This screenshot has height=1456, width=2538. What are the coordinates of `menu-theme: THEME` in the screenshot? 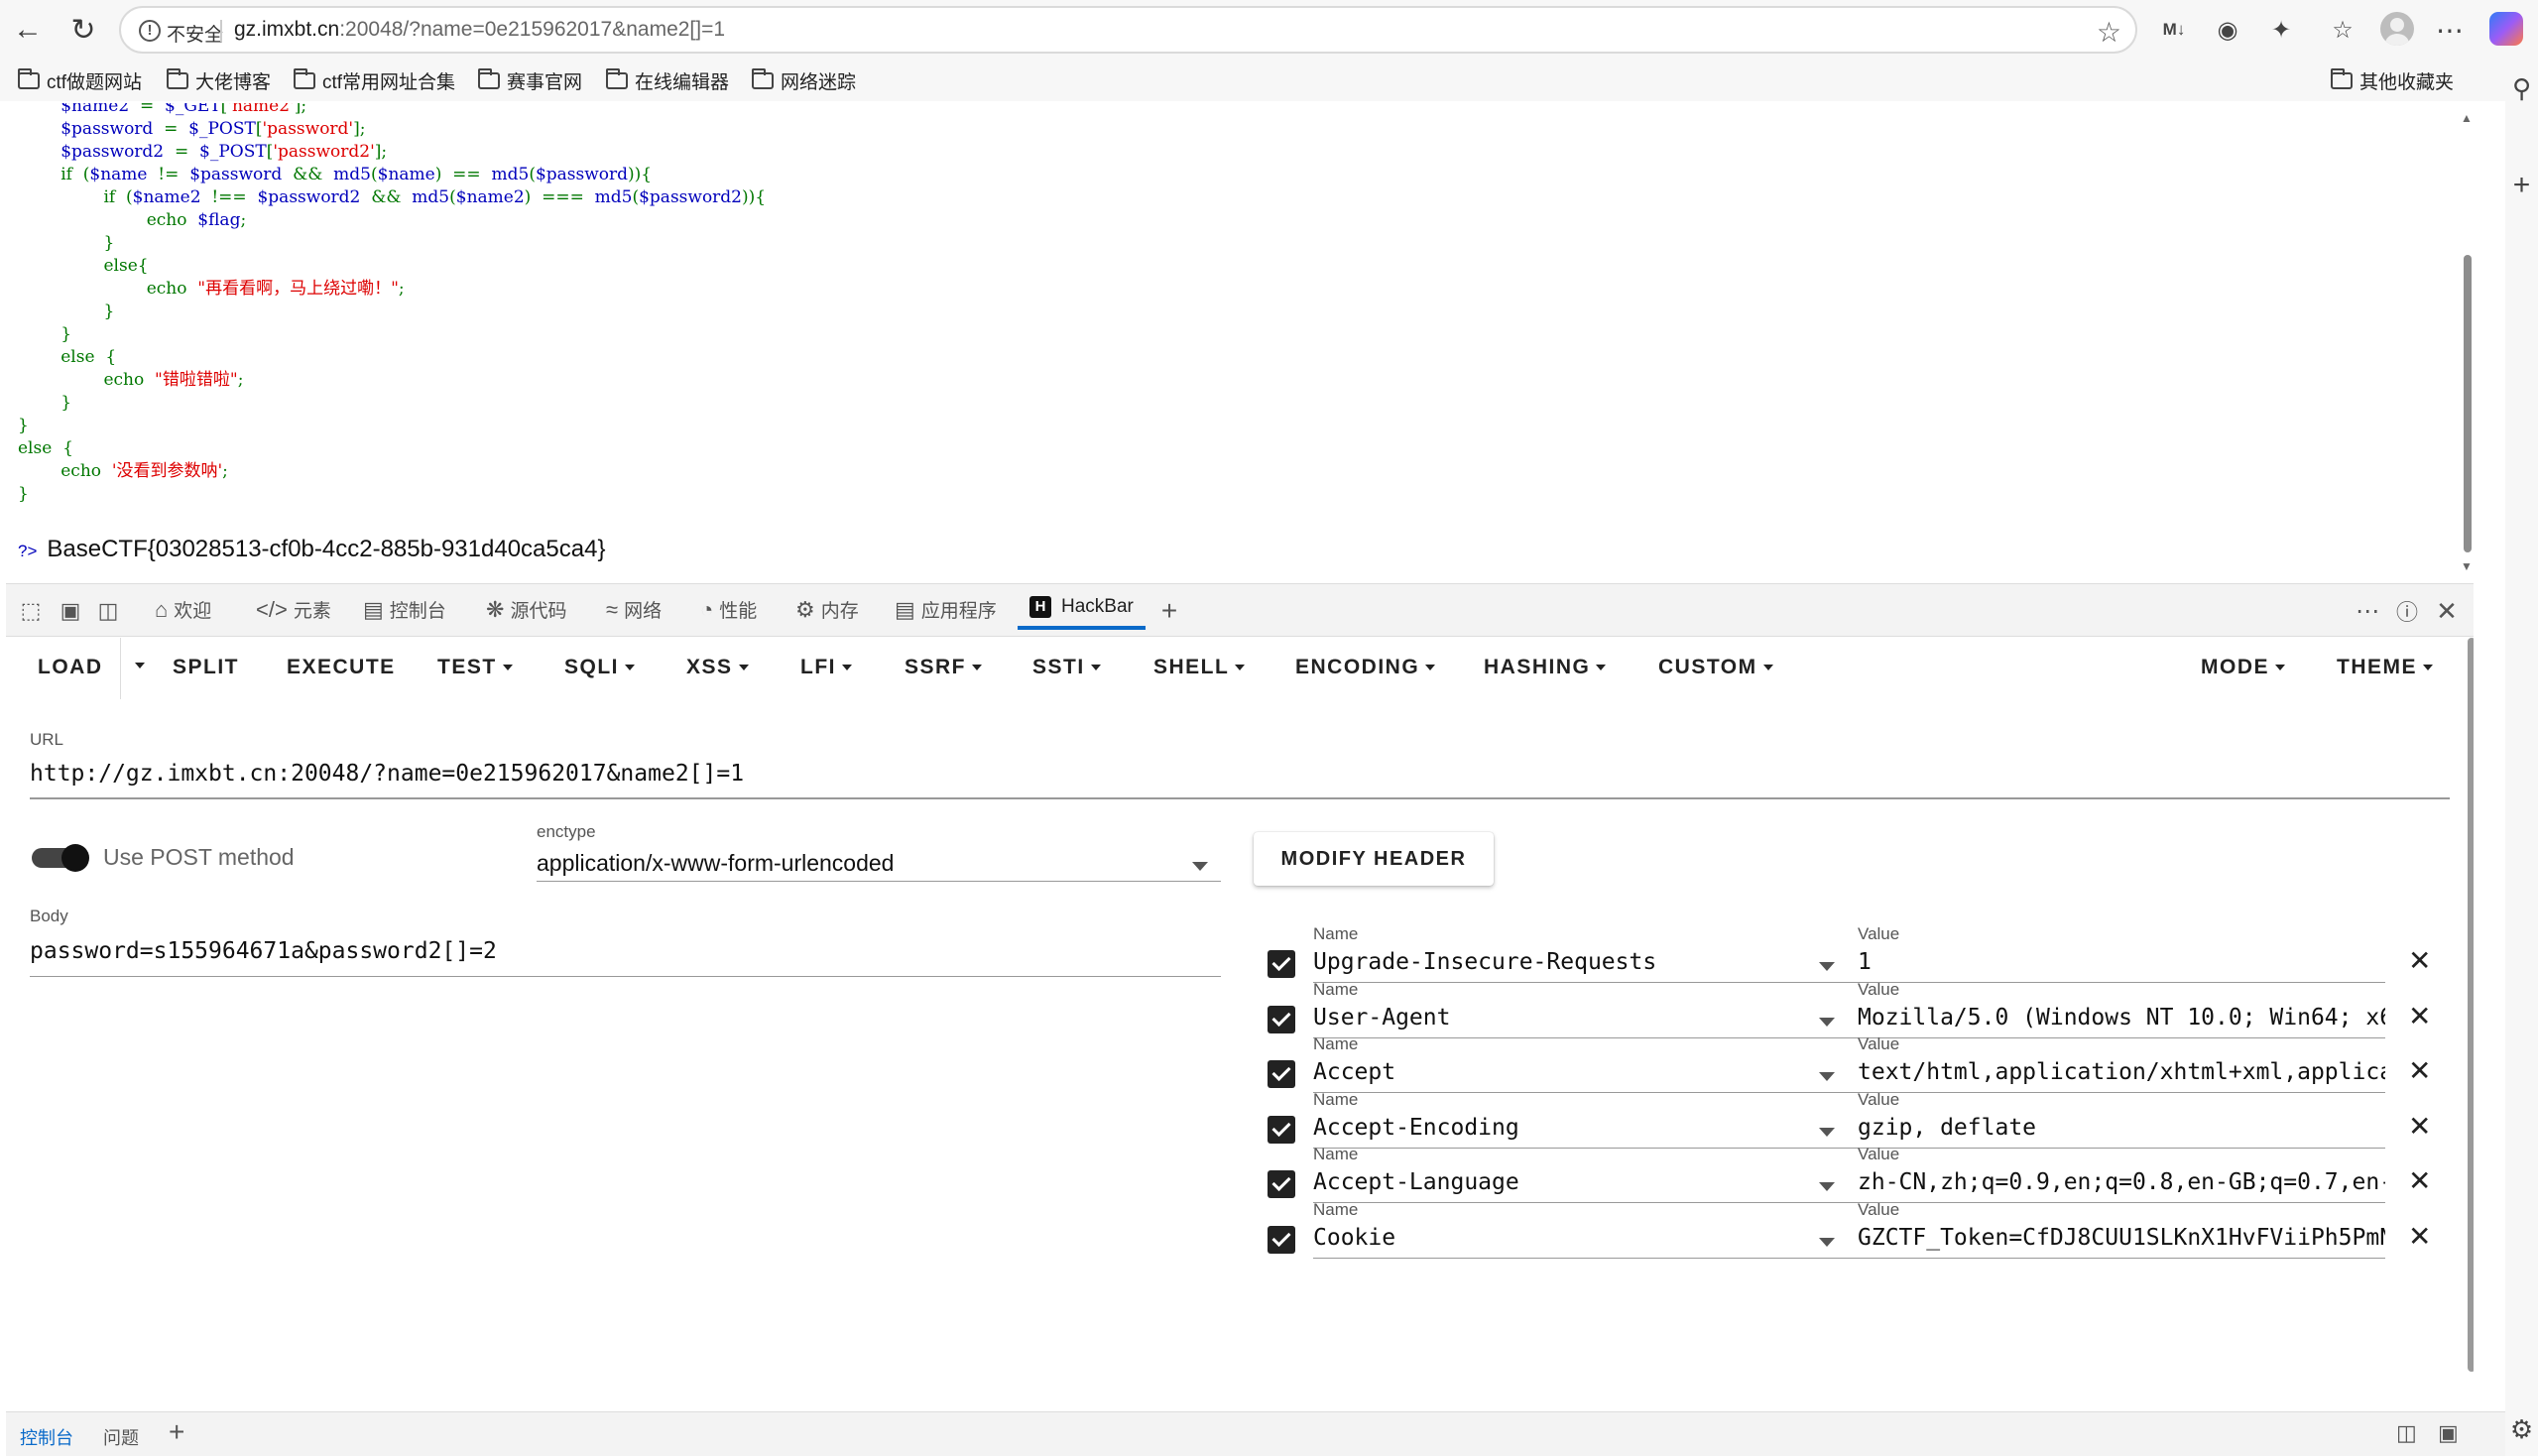 It's located at (2385, 667).